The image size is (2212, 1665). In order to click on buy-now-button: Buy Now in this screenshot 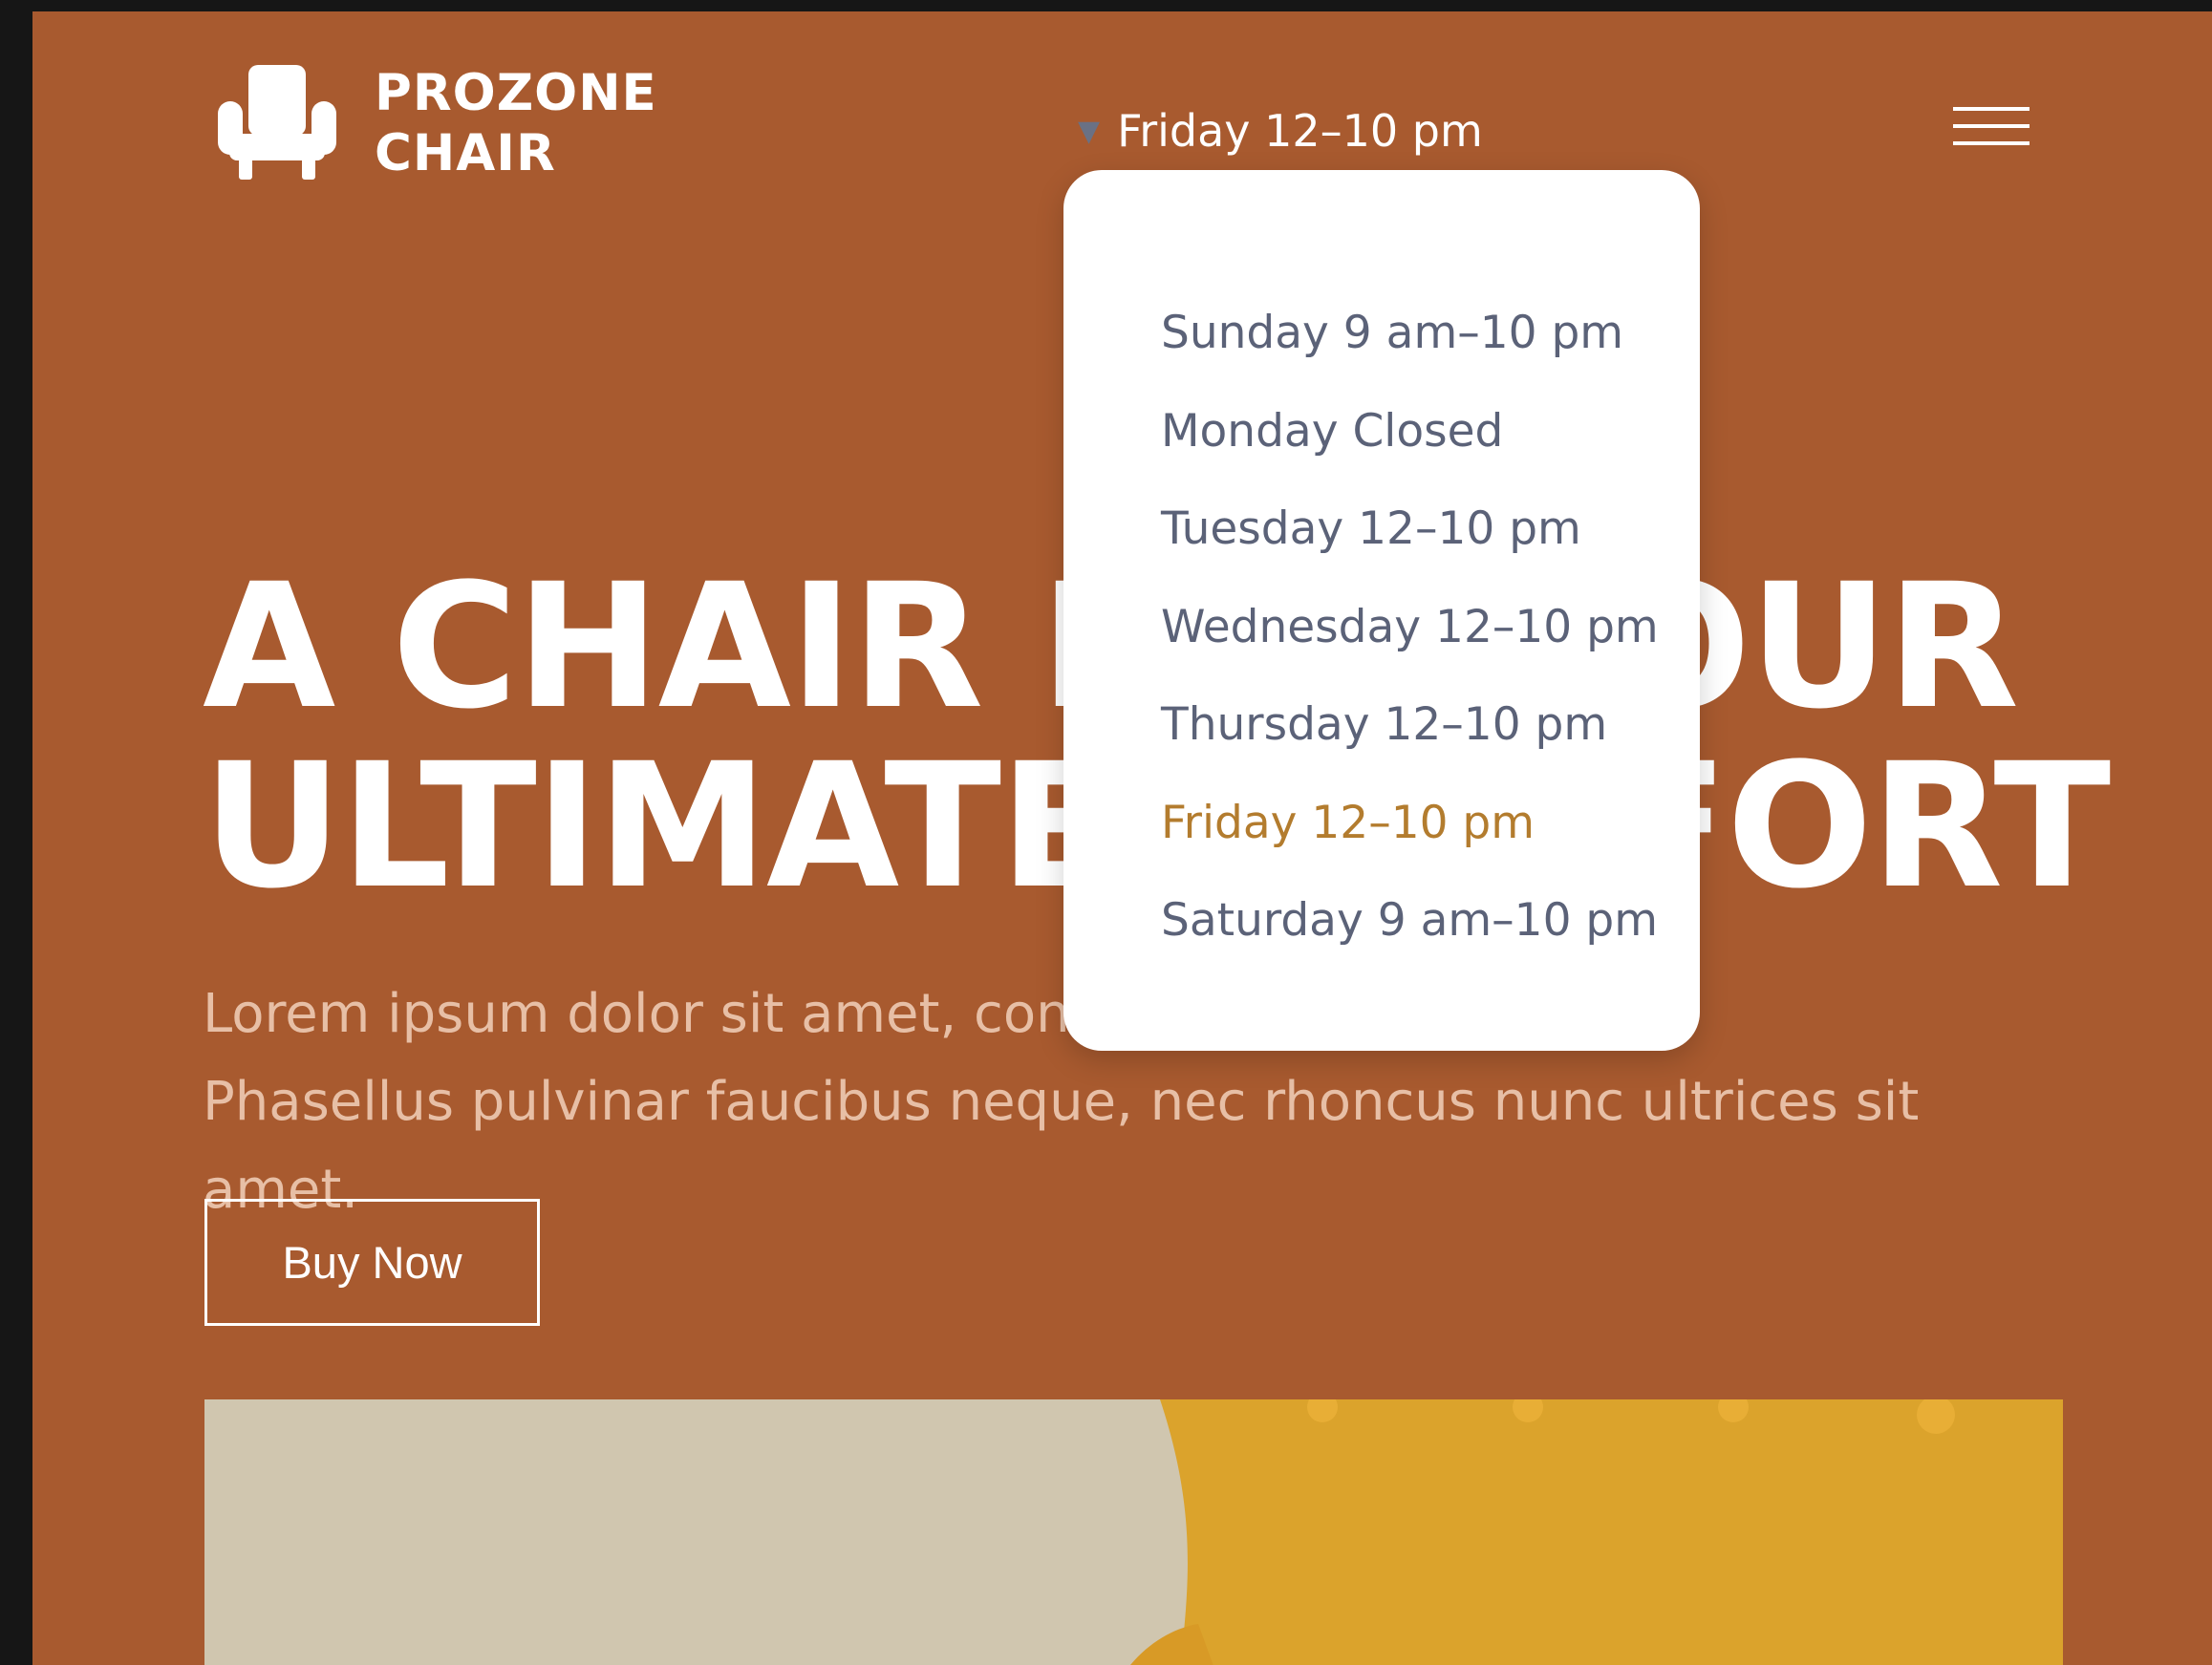, I will do `click(372, 1262)`.